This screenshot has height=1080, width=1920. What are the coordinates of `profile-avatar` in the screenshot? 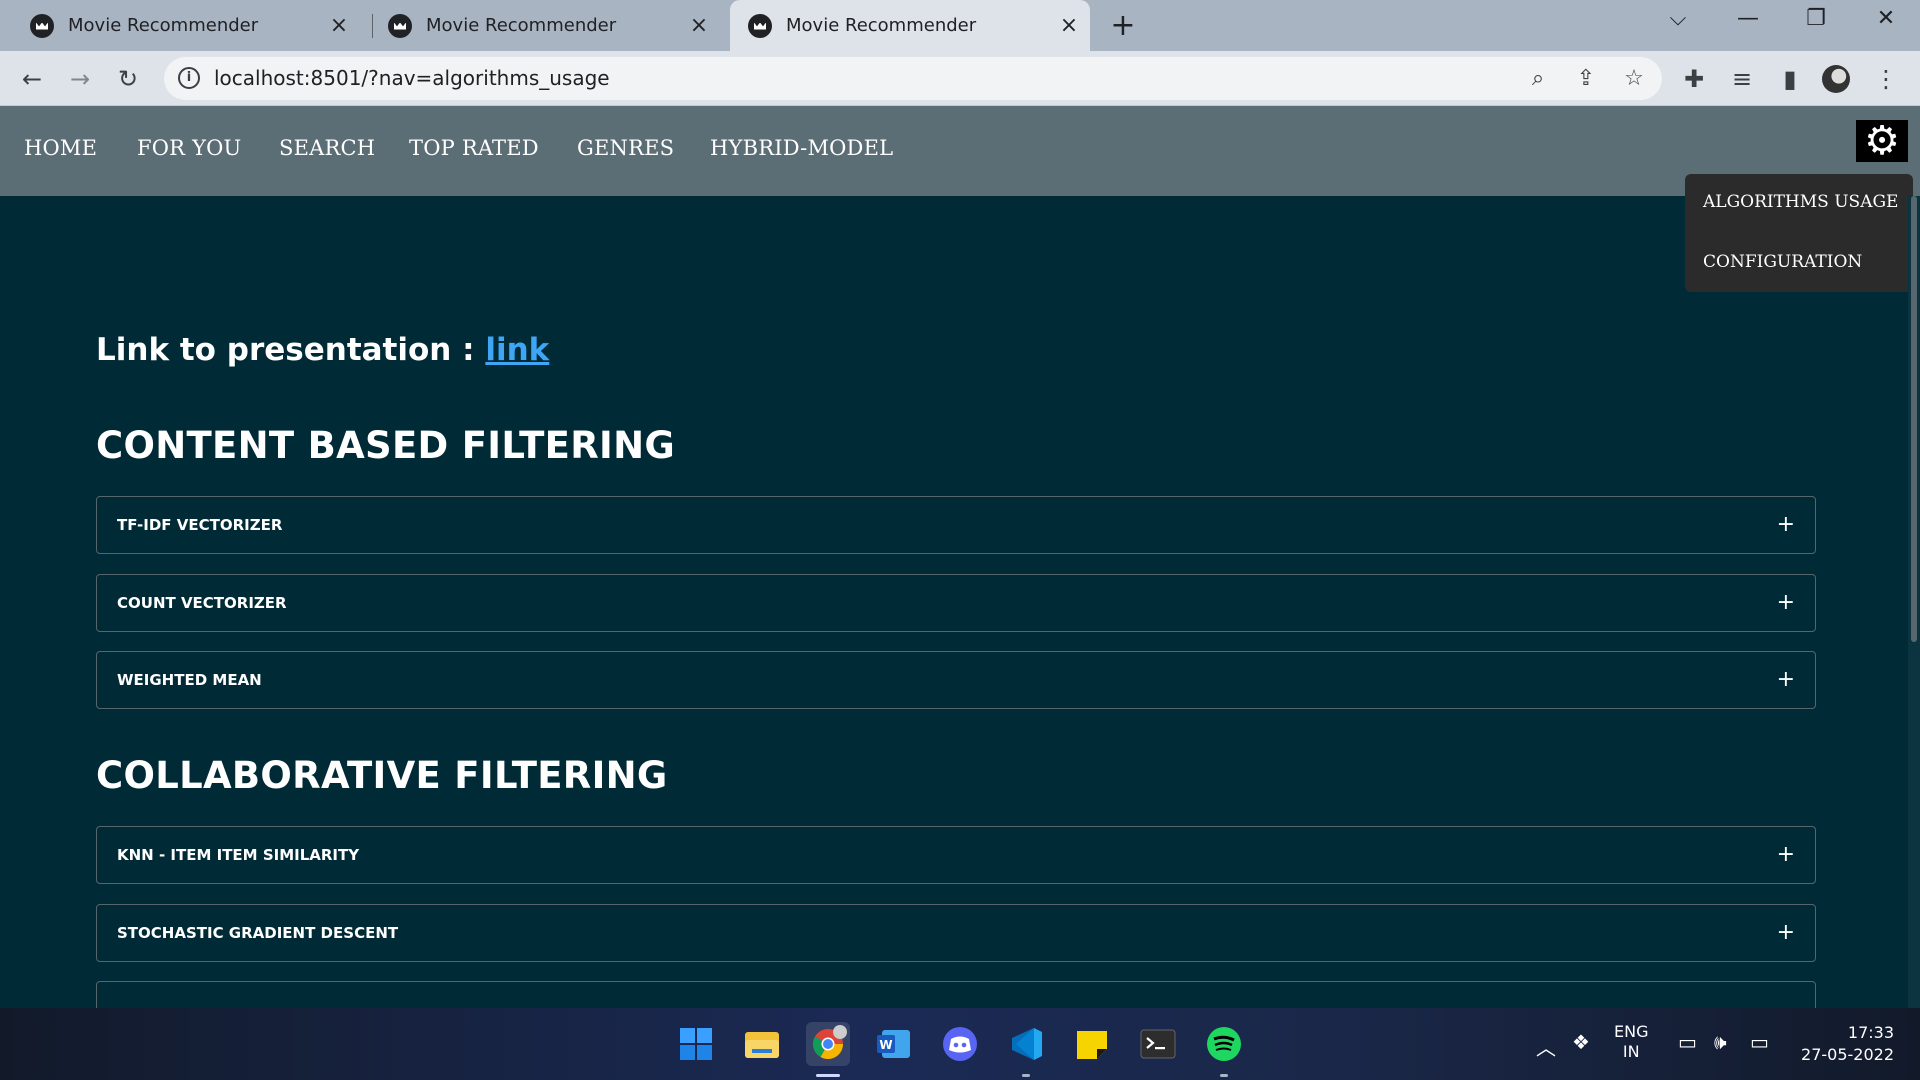 It's located at (1836, 79).